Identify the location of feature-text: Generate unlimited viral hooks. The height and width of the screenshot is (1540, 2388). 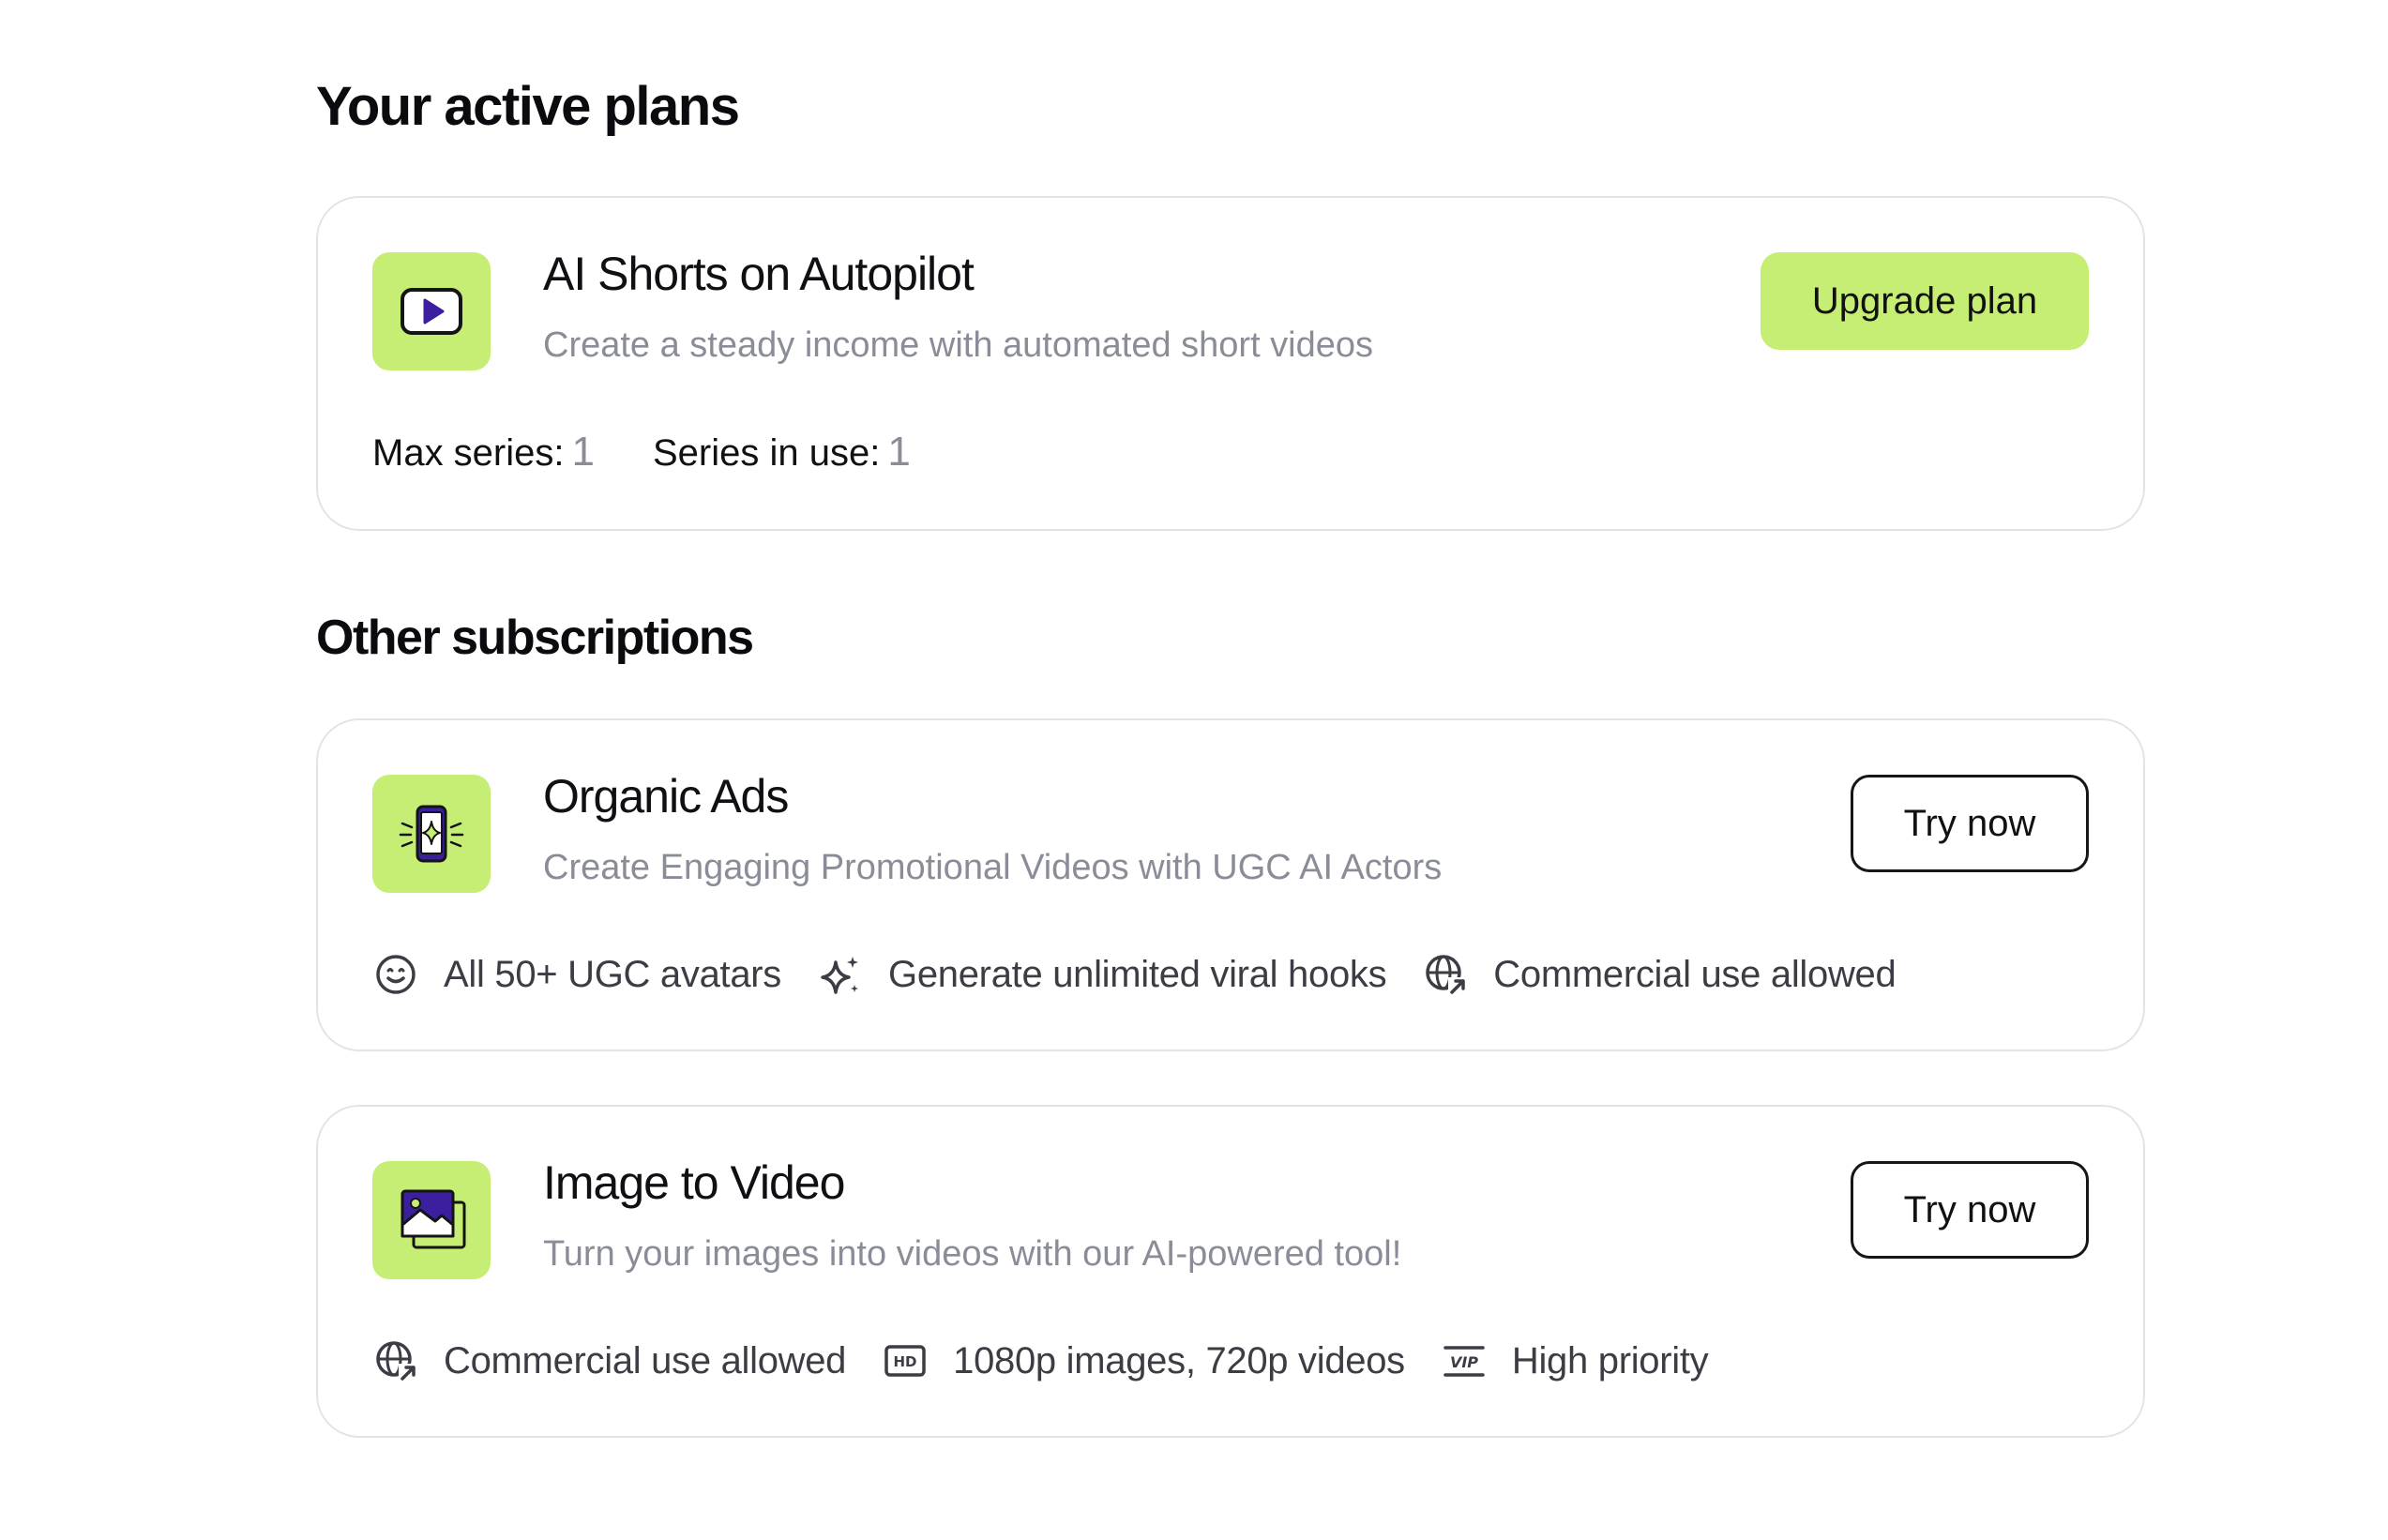
(1138, 974).